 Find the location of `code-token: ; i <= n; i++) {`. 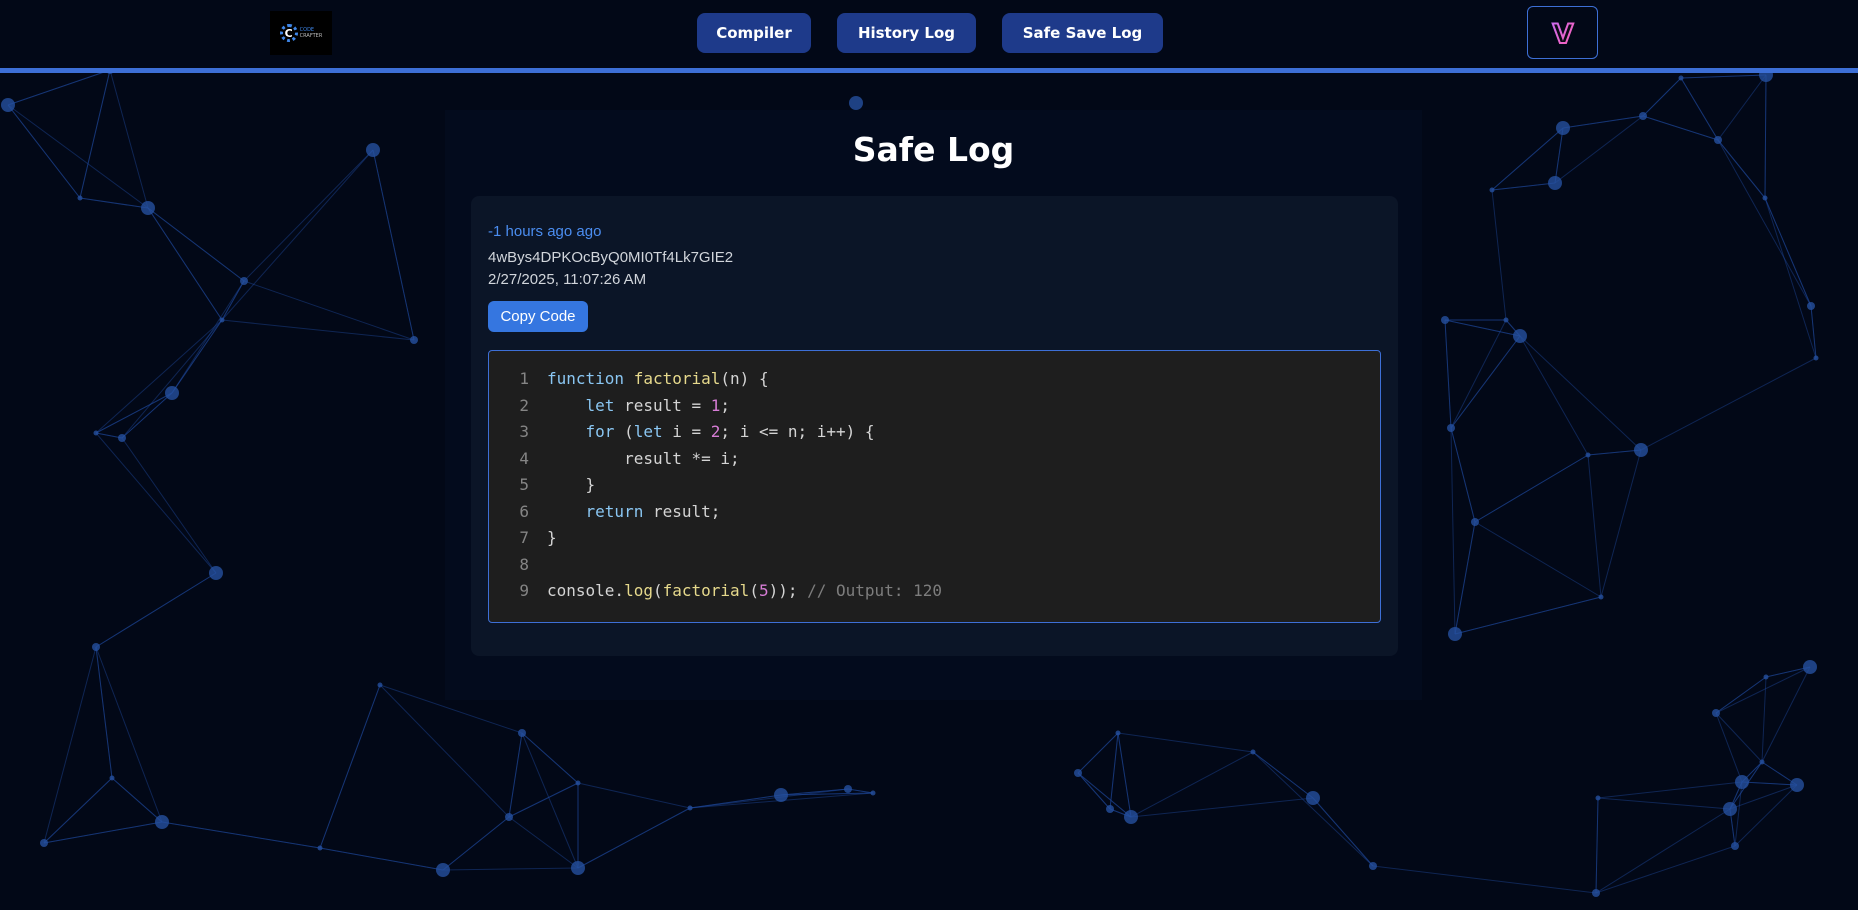

code-token: ; i <= n; i++) { is located at coordinates (797, 431).